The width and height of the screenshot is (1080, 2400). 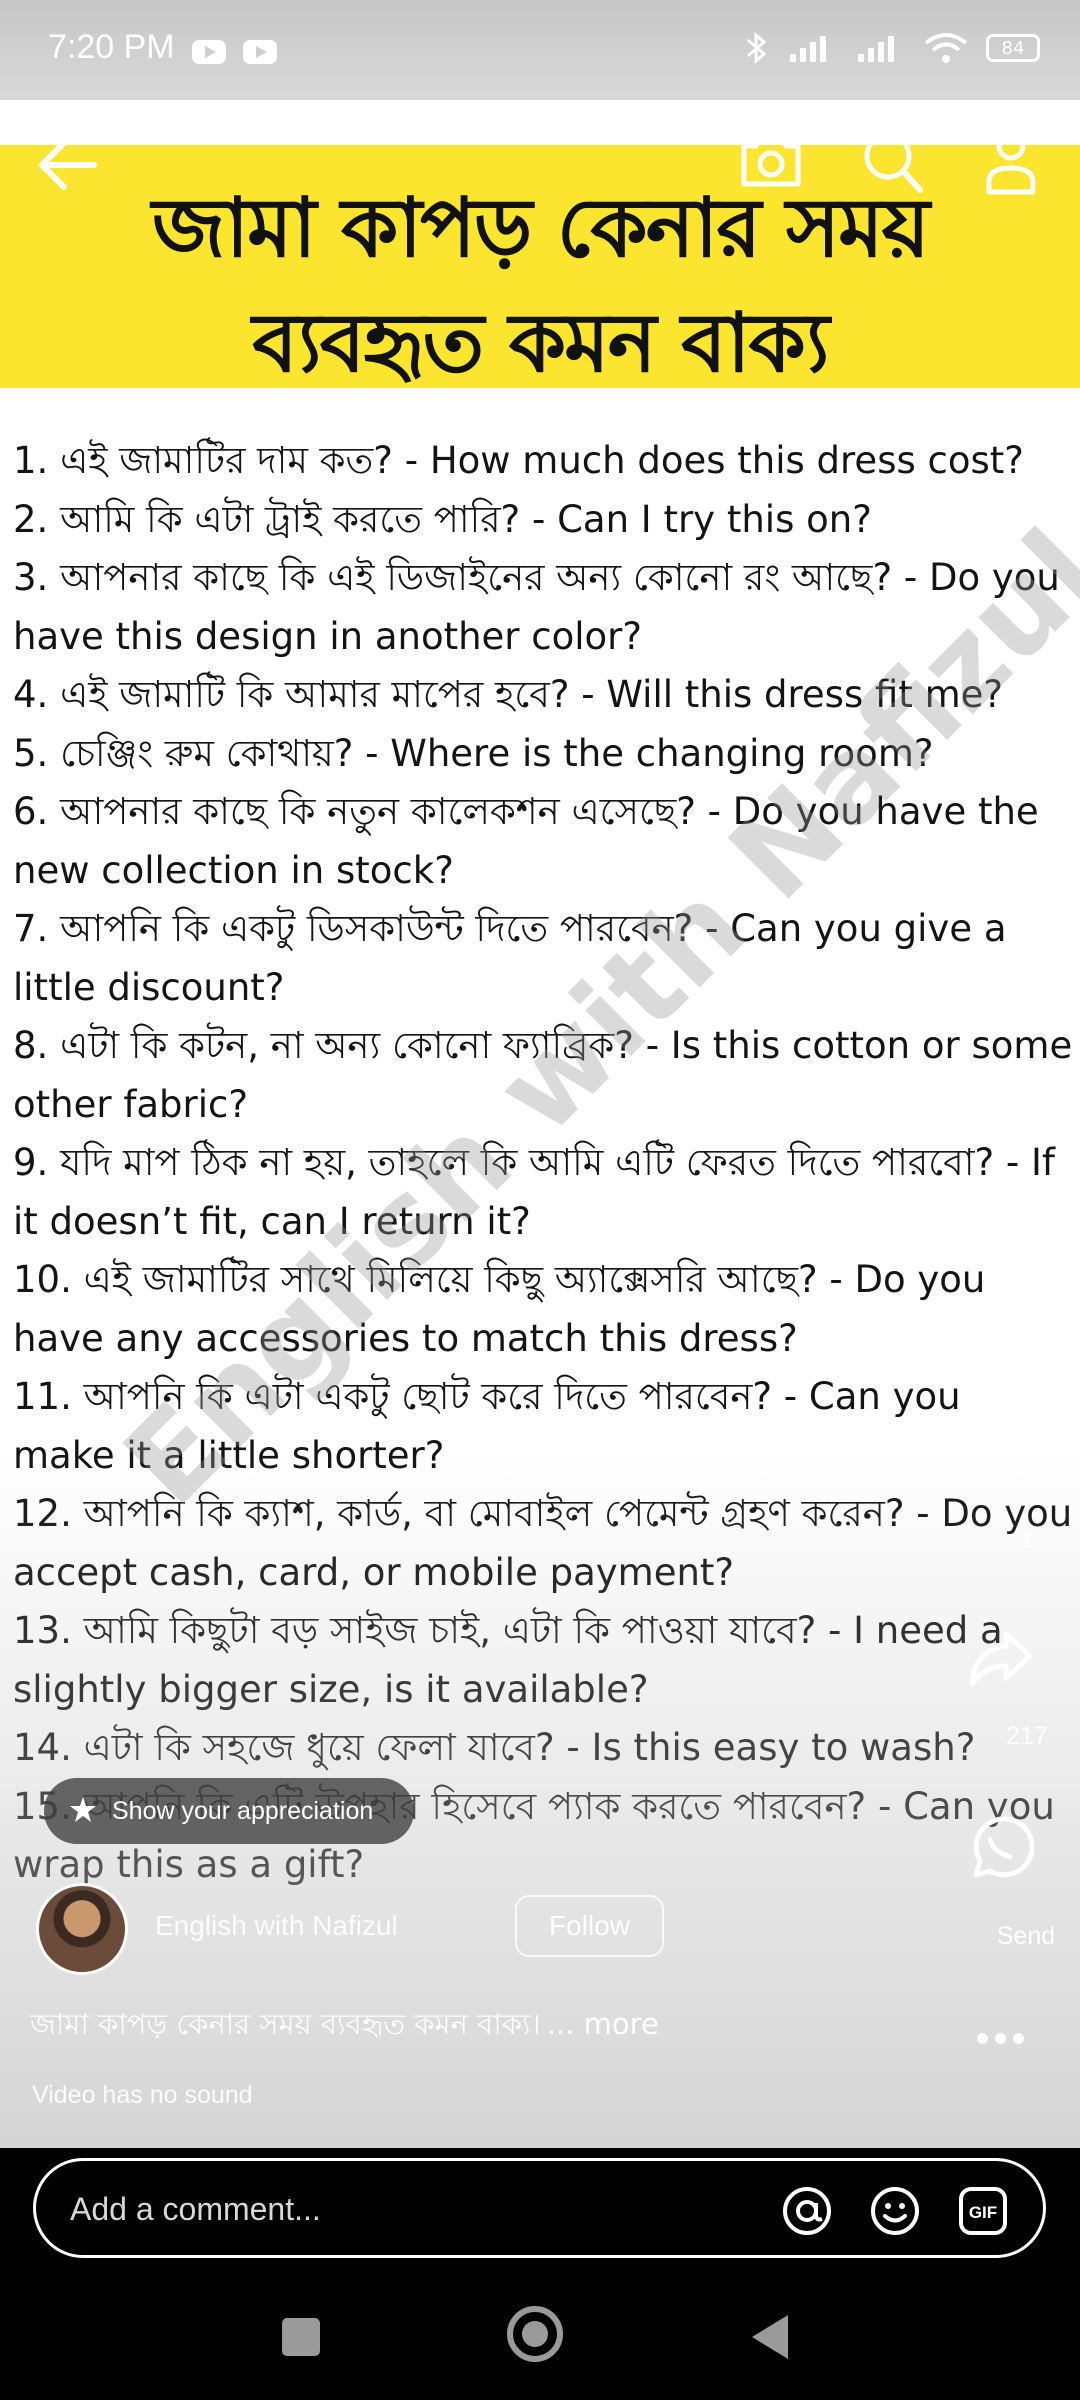 I want to click on bluetooth-icon, so click(x=757, y=48).